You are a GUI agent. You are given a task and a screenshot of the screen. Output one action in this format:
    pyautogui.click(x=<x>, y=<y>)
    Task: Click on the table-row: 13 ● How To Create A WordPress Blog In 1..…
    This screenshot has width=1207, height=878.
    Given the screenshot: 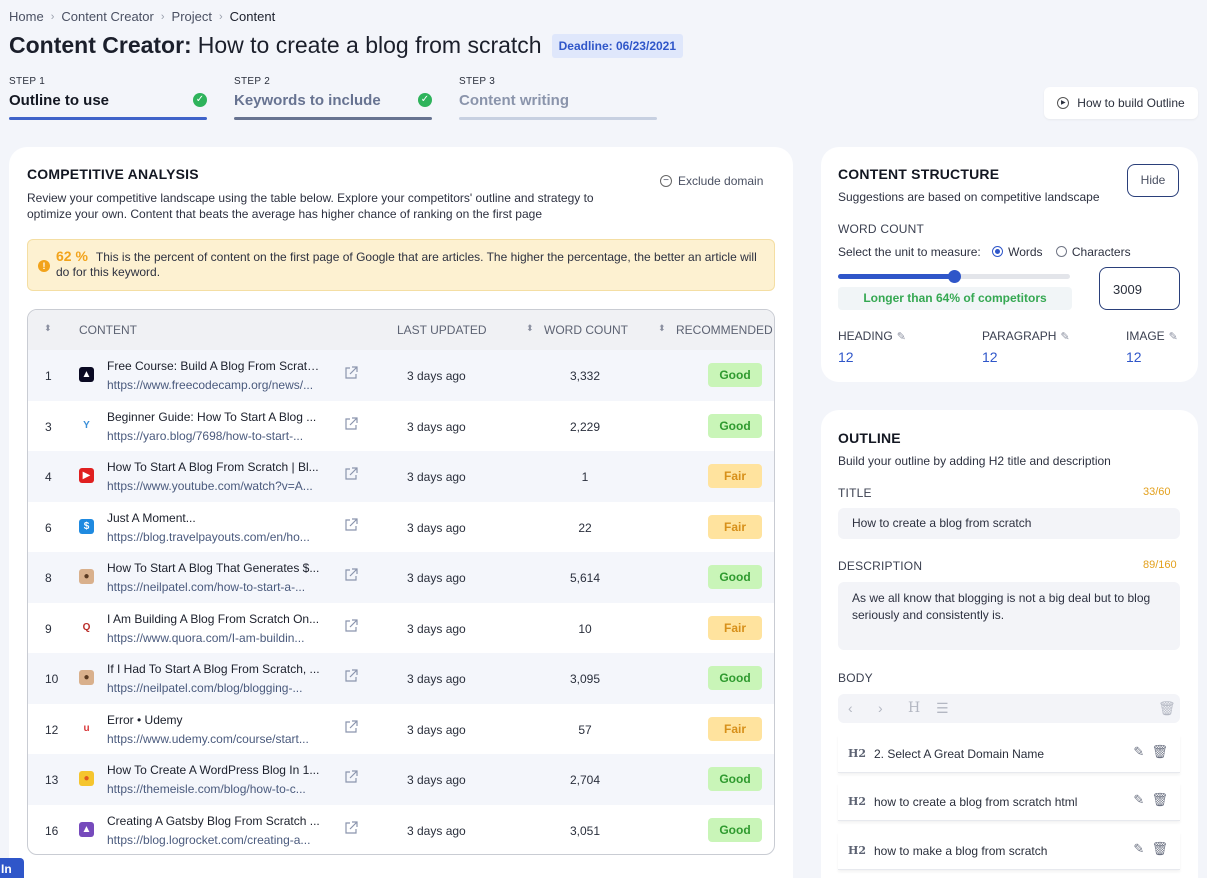 What is the action you would take?
    pyautogui.click(x=401, y=779)
    